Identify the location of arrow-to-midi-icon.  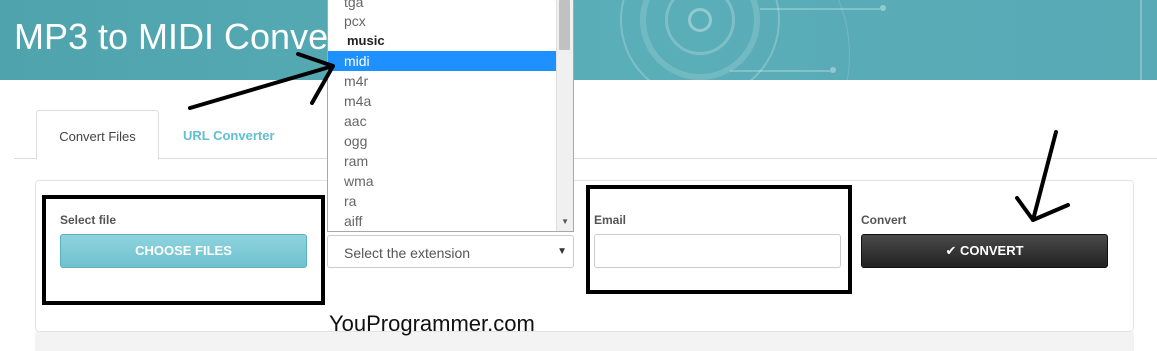
(261, 81).